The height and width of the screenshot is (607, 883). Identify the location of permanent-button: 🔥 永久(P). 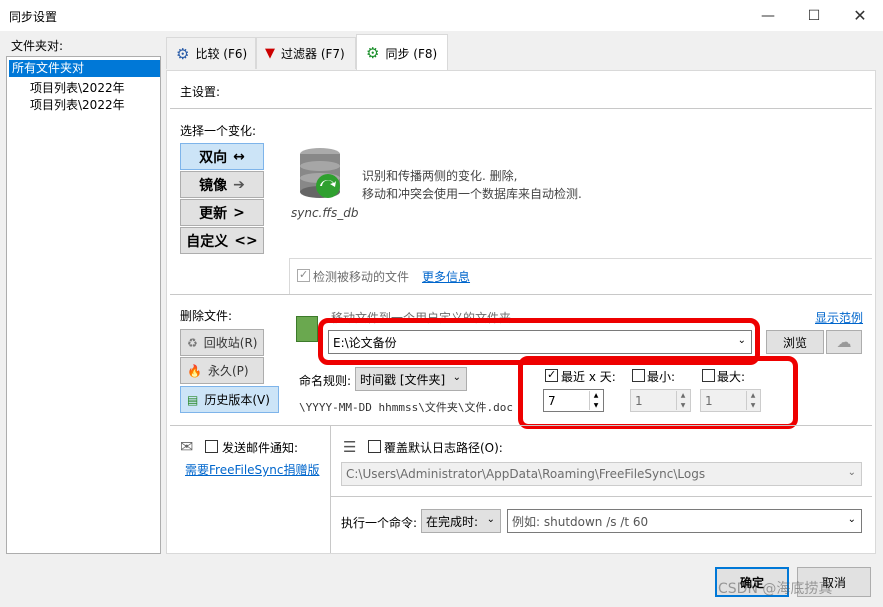
(222, 370).